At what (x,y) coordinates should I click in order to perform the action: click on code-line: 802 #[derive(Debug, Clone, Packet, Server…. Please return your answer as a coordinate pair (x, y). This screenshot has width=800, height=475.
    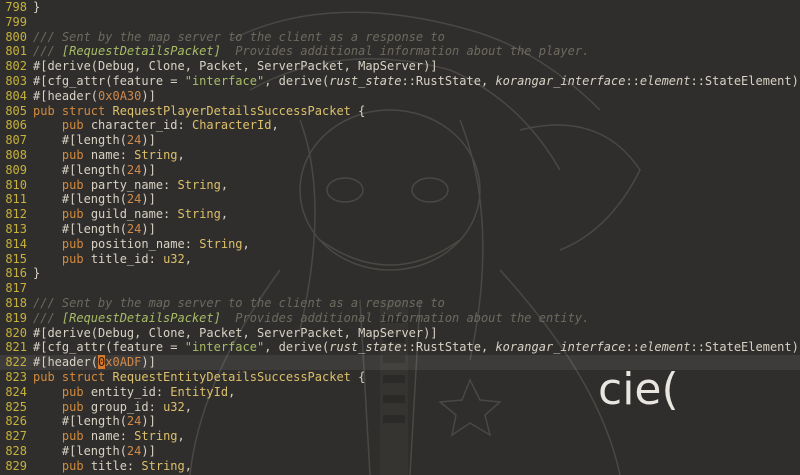
    Looking at the image, I should click on (400, 66).